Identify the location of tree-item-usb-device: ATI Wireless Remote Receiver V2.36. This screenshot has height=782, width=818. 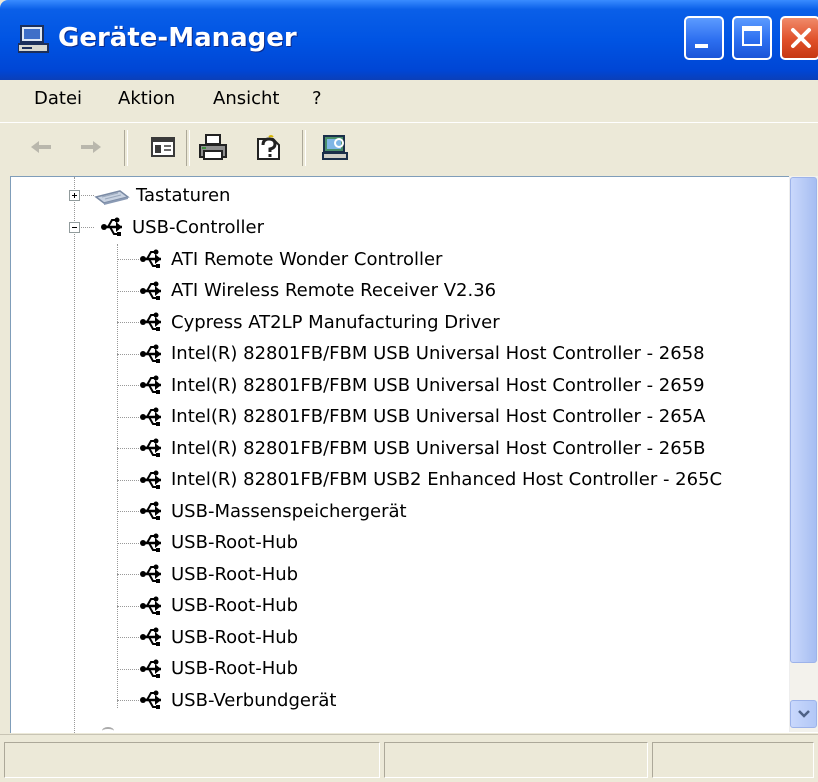
(317, 291).